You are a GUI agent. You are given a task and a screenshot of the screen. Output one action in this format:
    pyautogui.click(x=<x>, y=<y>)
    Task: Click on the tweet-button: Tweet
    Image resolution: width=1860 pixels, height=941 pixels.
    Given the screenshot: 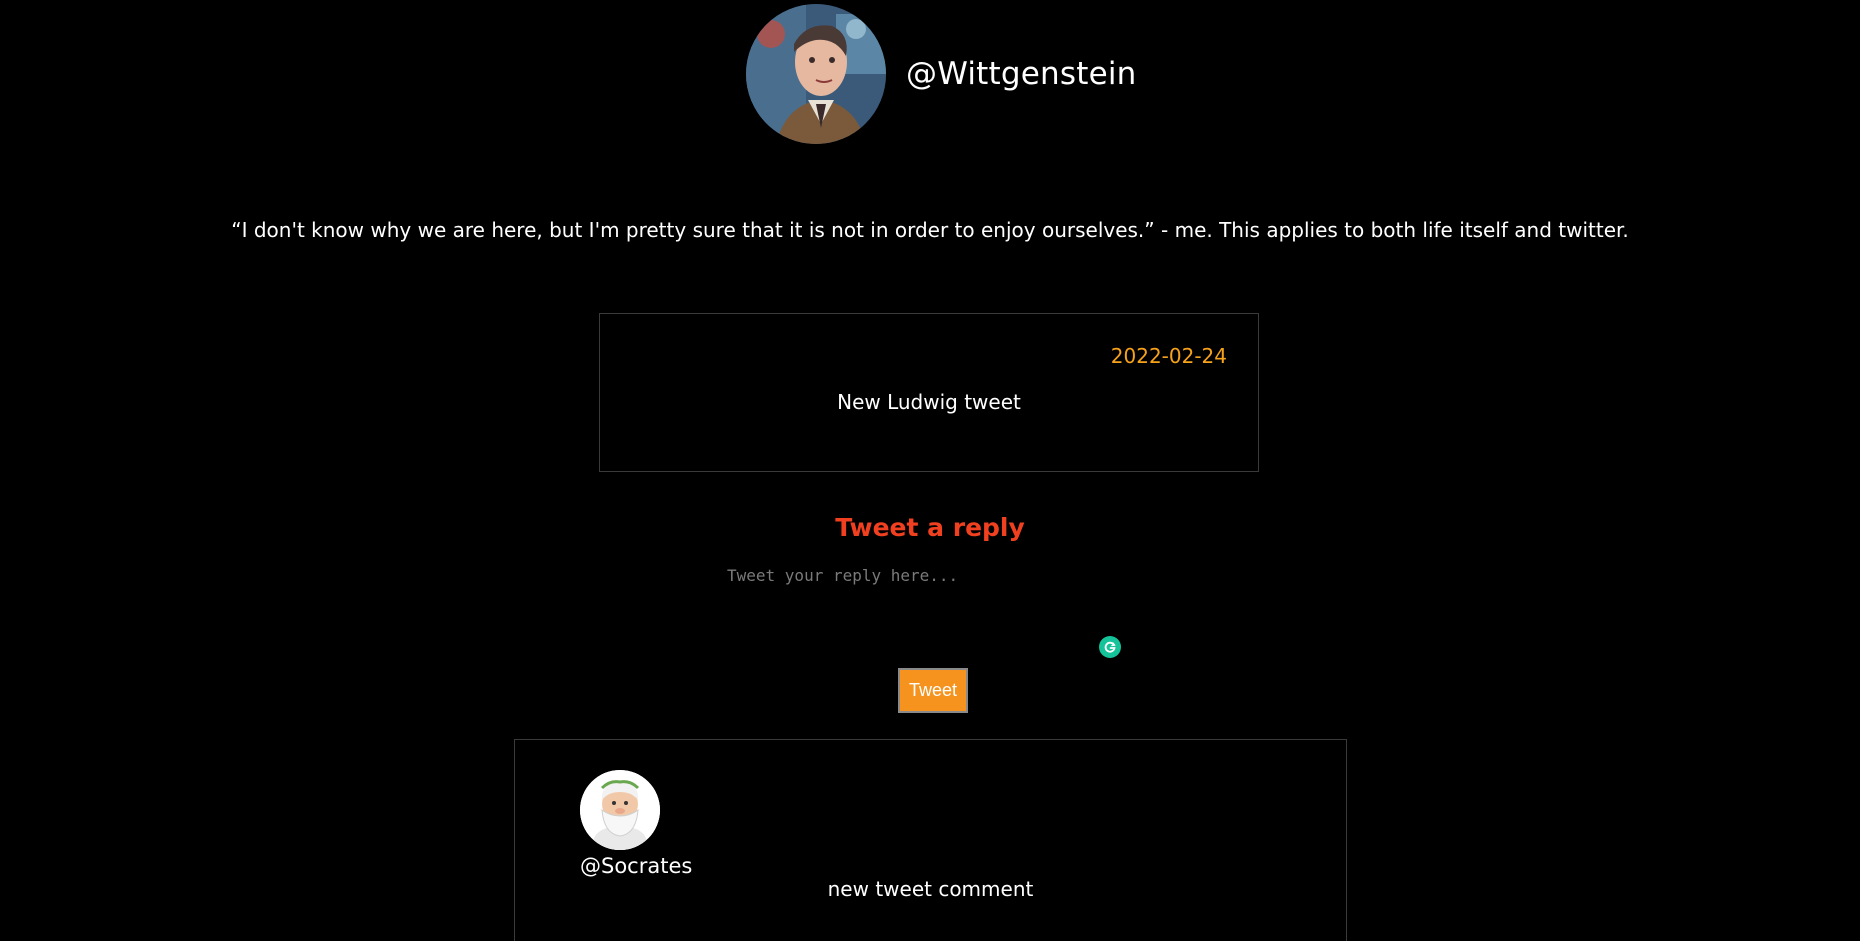 What is the action you would take?
    pyautogui.click(x=933, y=690)
    